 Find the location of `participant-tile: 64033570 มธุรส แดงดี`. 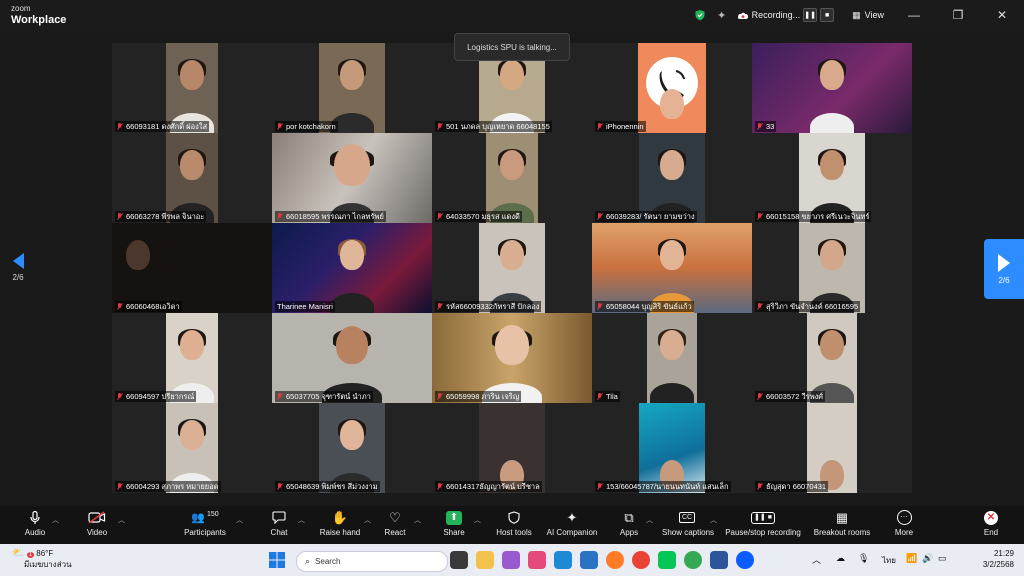

participant-tile: 64033570 มธุรส แดงดี is located at coordinates (512, 178).